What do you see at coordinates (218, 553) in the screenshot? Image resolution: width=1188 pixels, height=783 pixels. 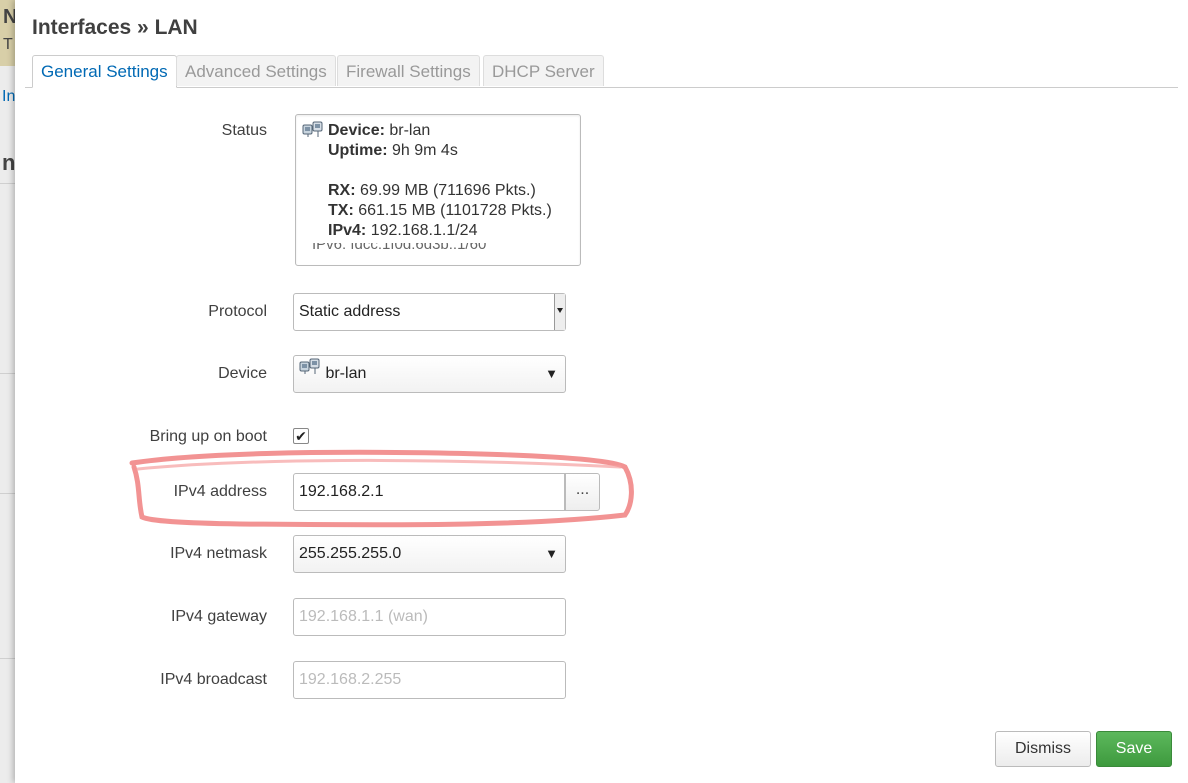 I see `ipv4-netmask-label: IPv4 netmask` at bounding box center [218, 553].